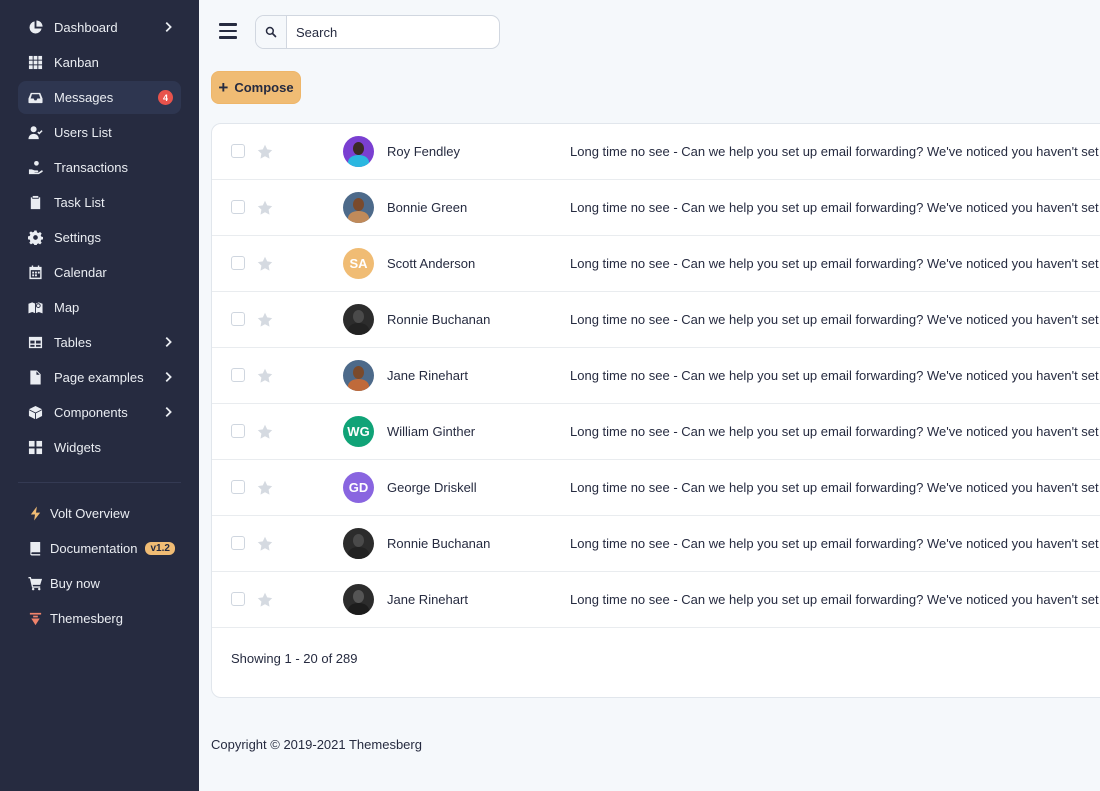  I want to click on sidebar-item-task-list: Task List, so click(99, 202).